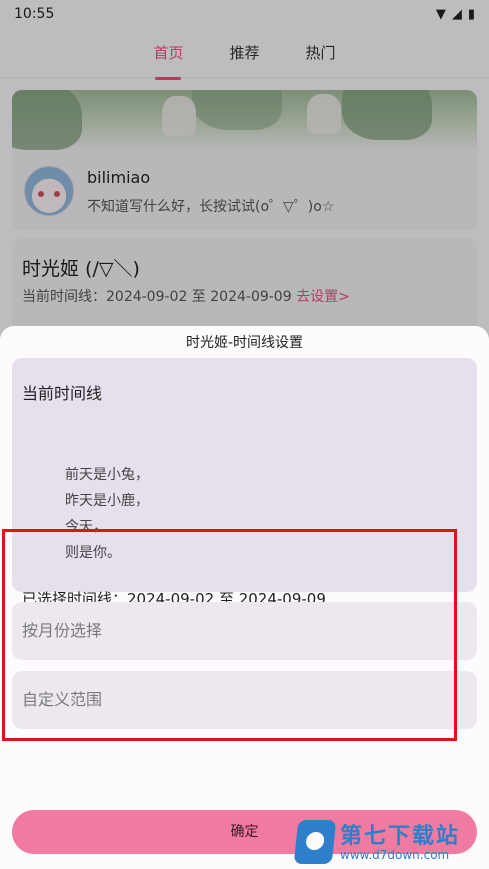 Image resolution: width=489 pixels, height=869 pixels. I want to click on poem-line: 昨天是小鹿，, so click(107, 501).